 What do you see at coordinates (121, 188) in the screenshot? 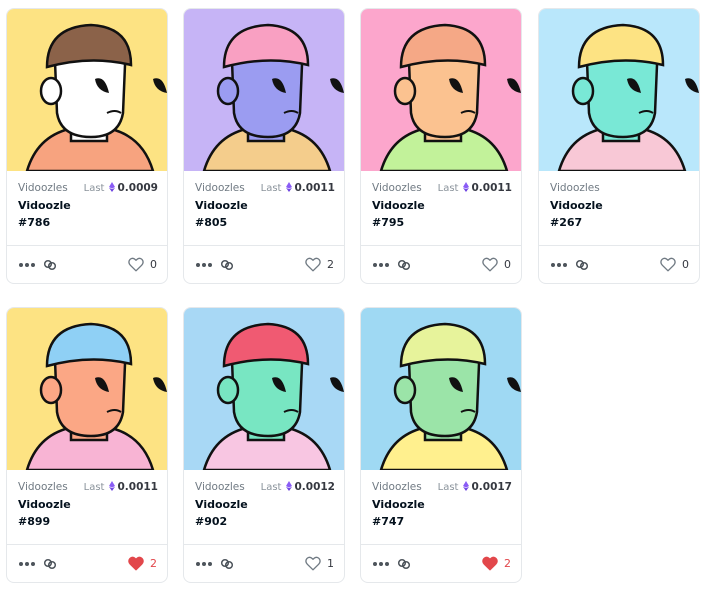
I see `last-sale-price: Last 0.0009` at bounding box center [121, 188].